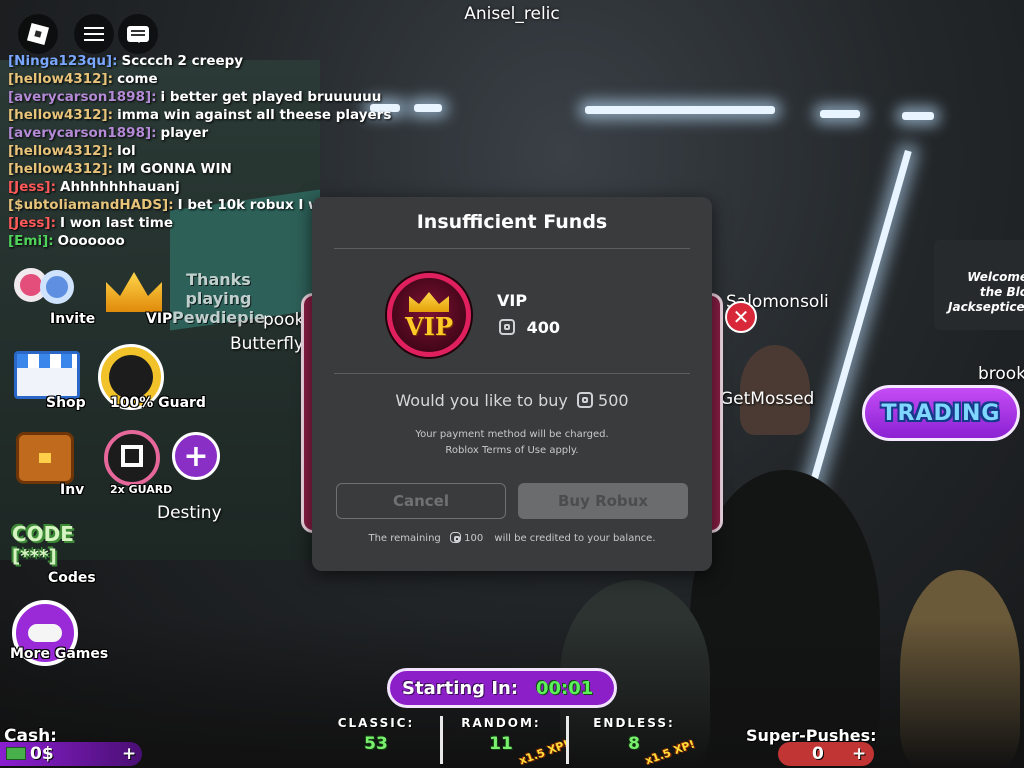 The height and width of the screenshot is (768, 1024). I want to click on mode-name: ENDLESS:, so click(634, 723).